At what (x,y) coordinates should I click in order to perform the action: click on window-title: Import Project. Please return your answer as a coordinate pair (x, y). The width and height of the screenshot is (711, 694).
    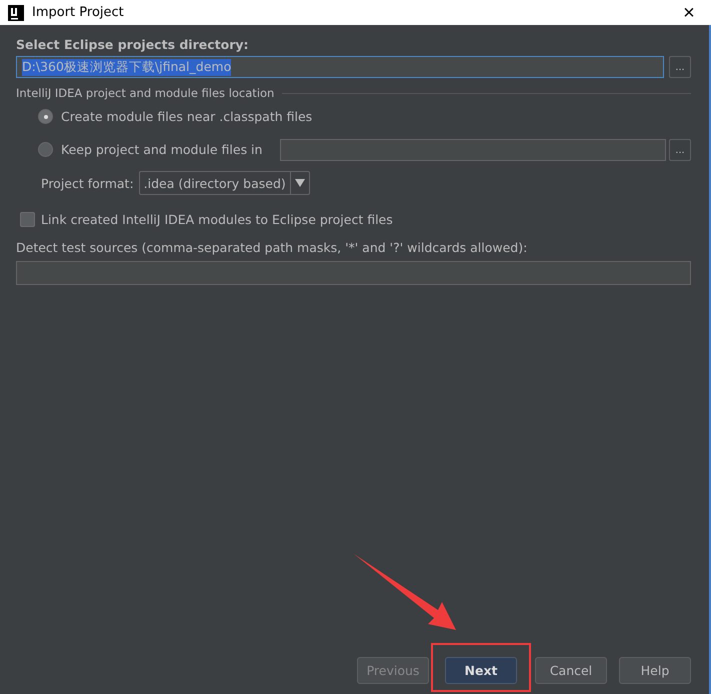
    Looking at the image, I should click on (78, 12).